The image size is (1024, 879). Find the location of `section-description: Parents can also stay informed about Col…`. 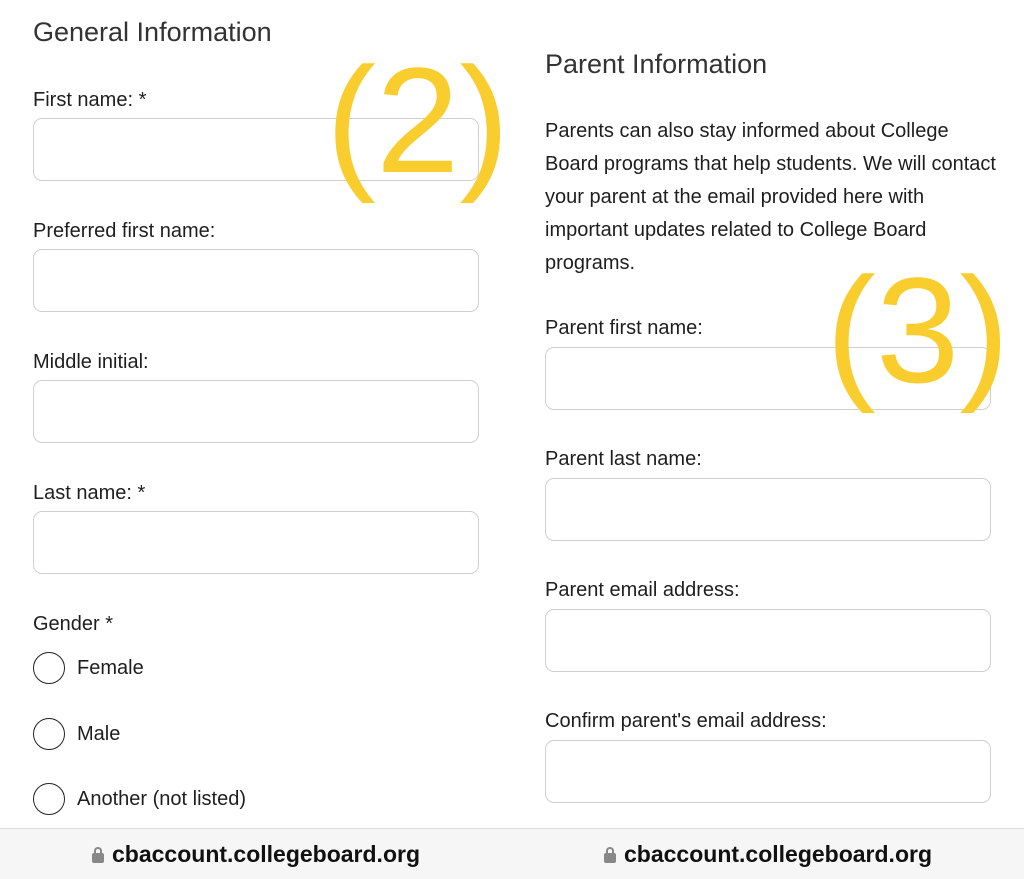

section-description: Parents can also stay informed about Col… is located at coordinates (770, 197).